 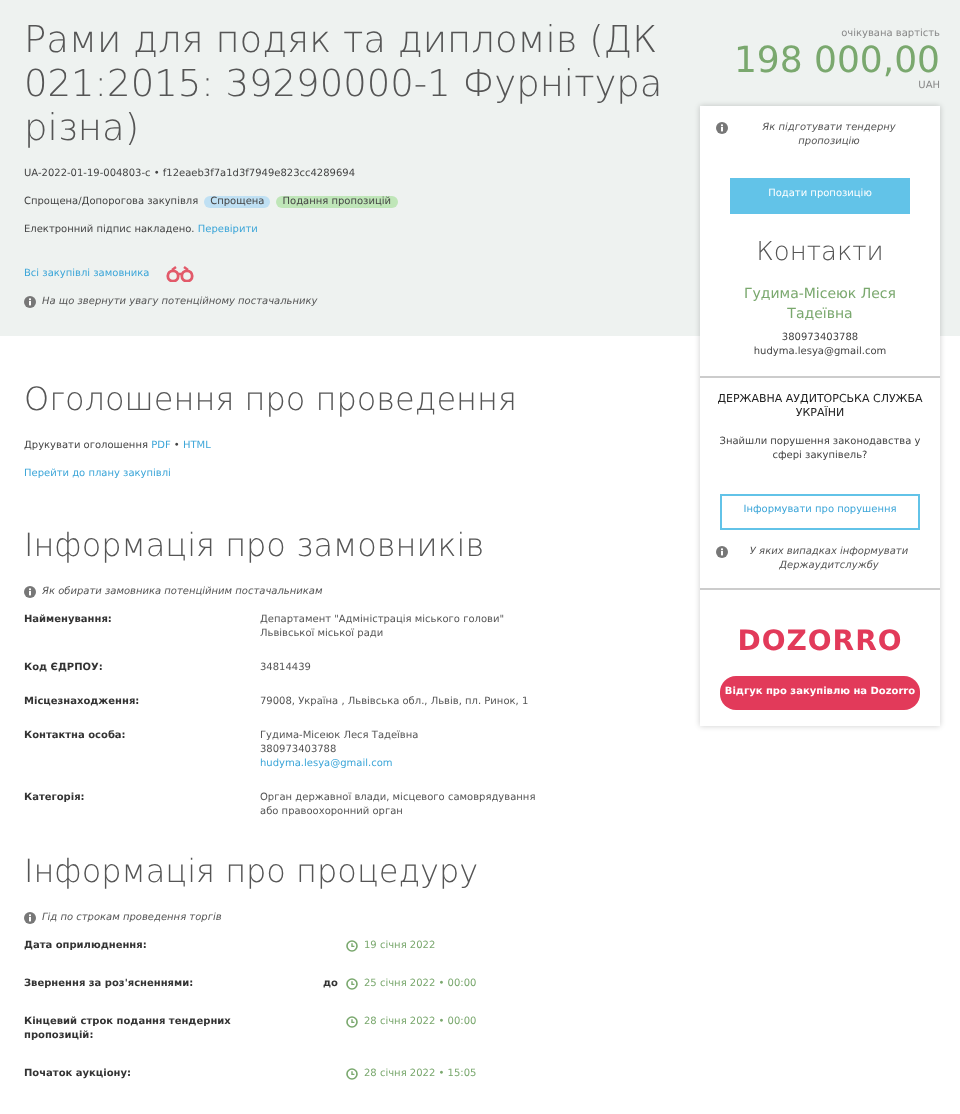 I want to click on section-heading: Інформація про процедуру, so click(x=252, y=872).